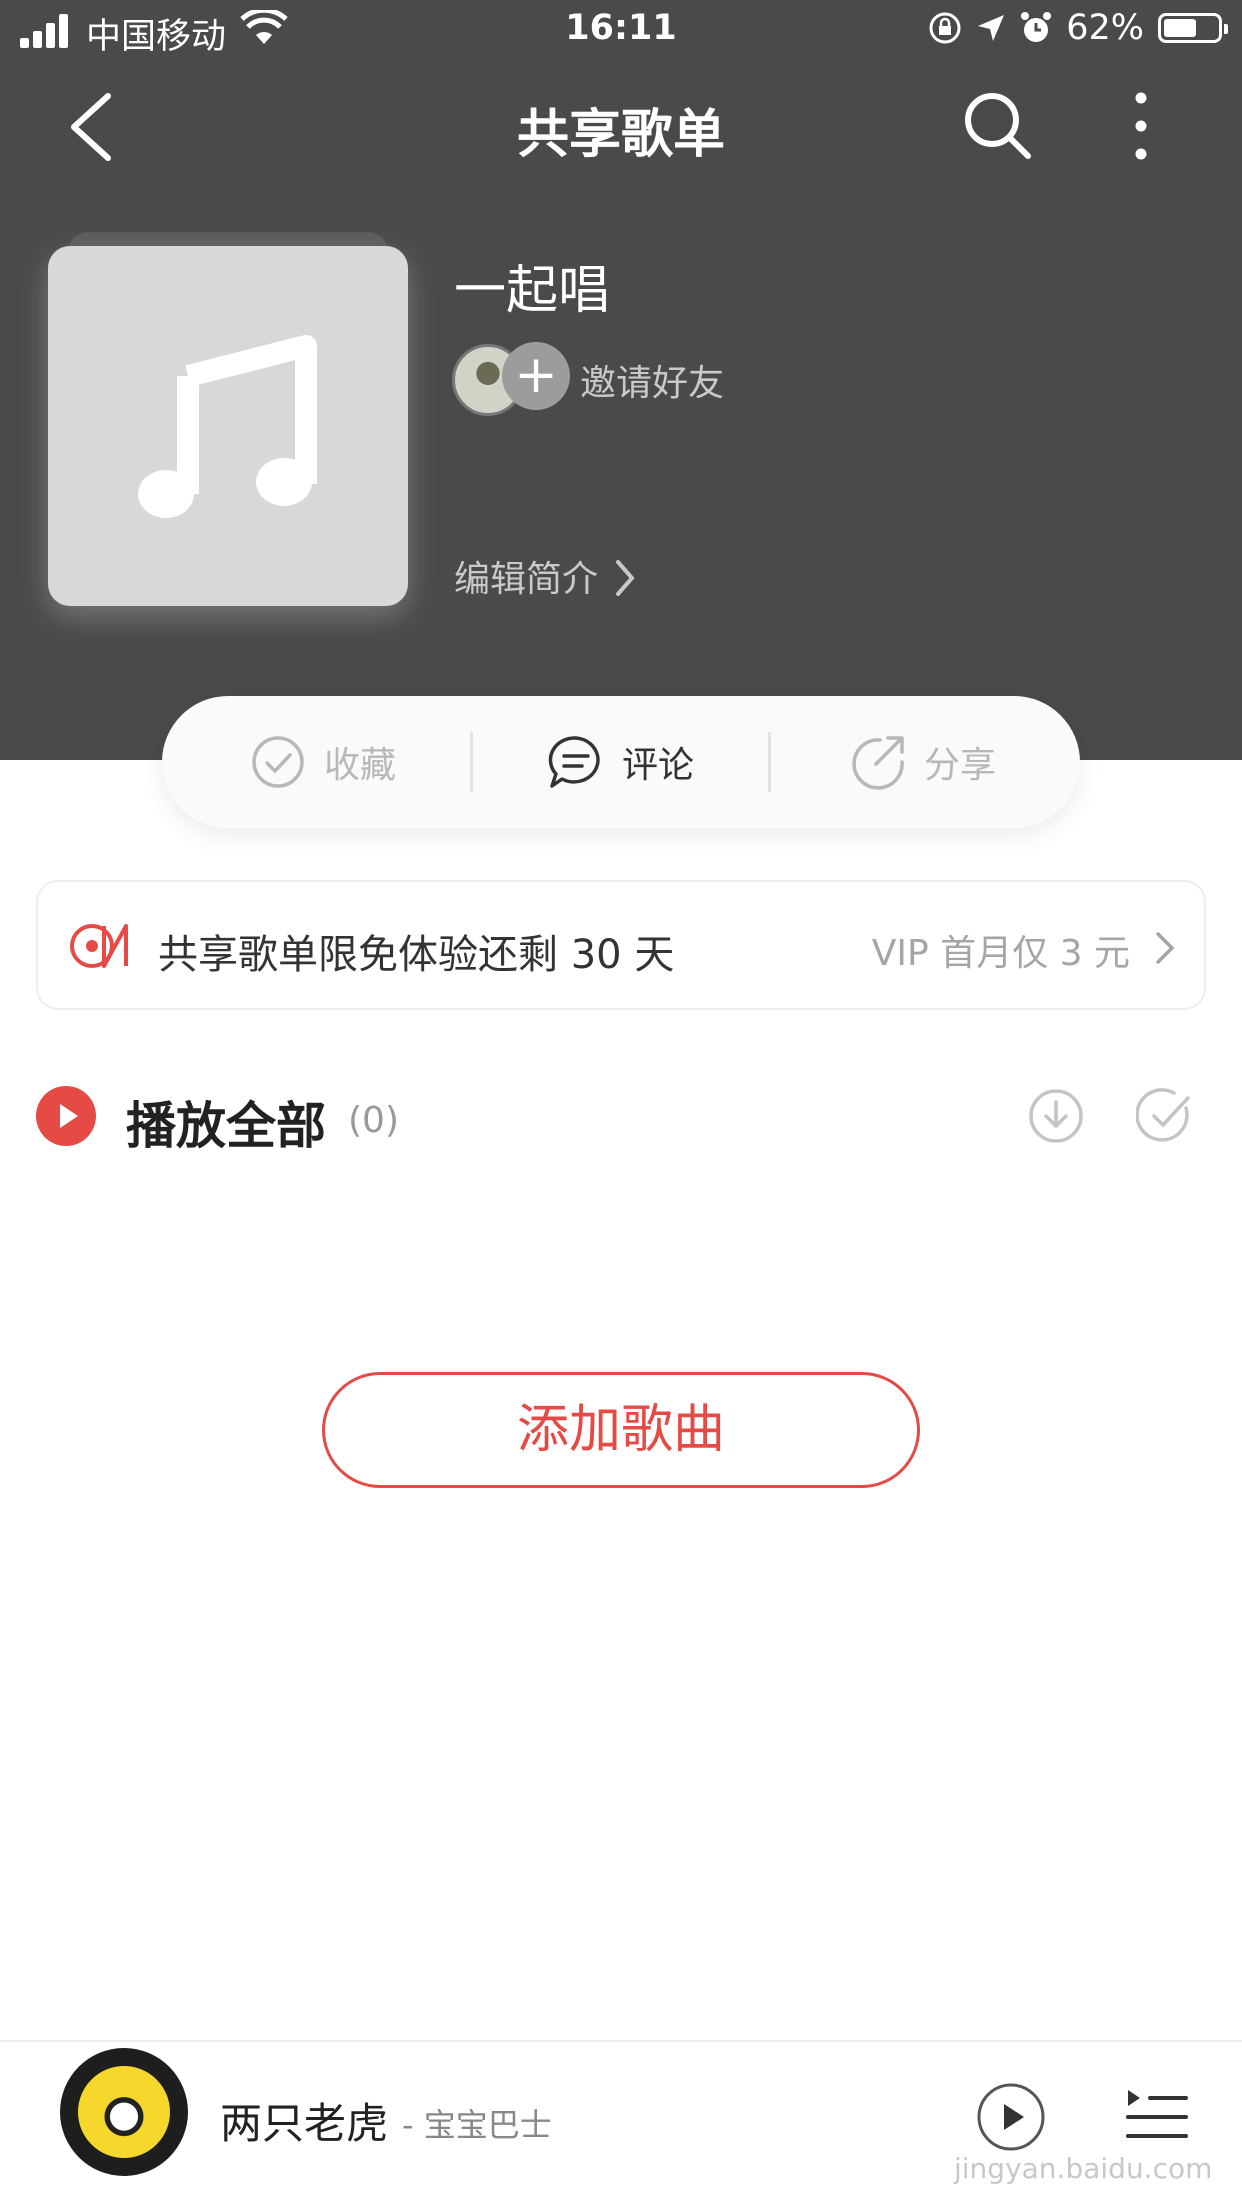 The width and height of the screenshot is (1242, 2208). I want to click on share-label: 分享, so click(960, 765).